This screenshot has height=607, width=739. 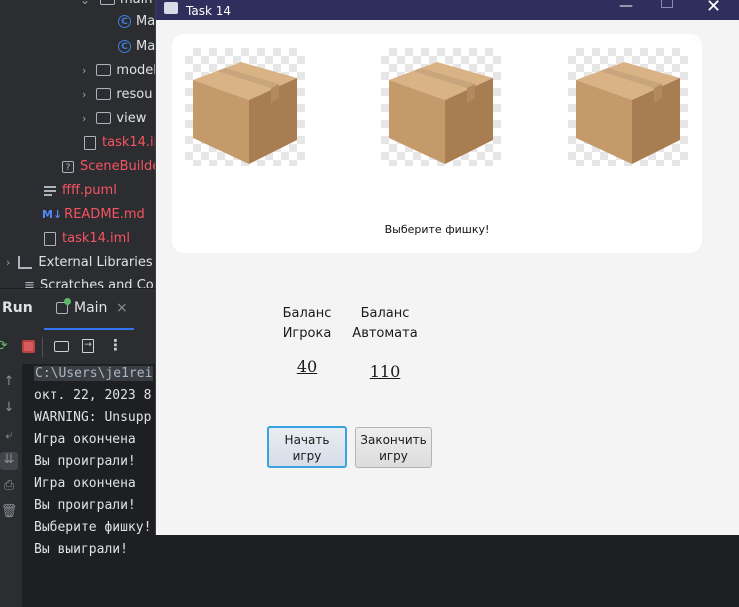 What do you see at coordinates (136, 3) in the screenshot?
I see `tree-item-label: main` at bounding box center [136, 3].